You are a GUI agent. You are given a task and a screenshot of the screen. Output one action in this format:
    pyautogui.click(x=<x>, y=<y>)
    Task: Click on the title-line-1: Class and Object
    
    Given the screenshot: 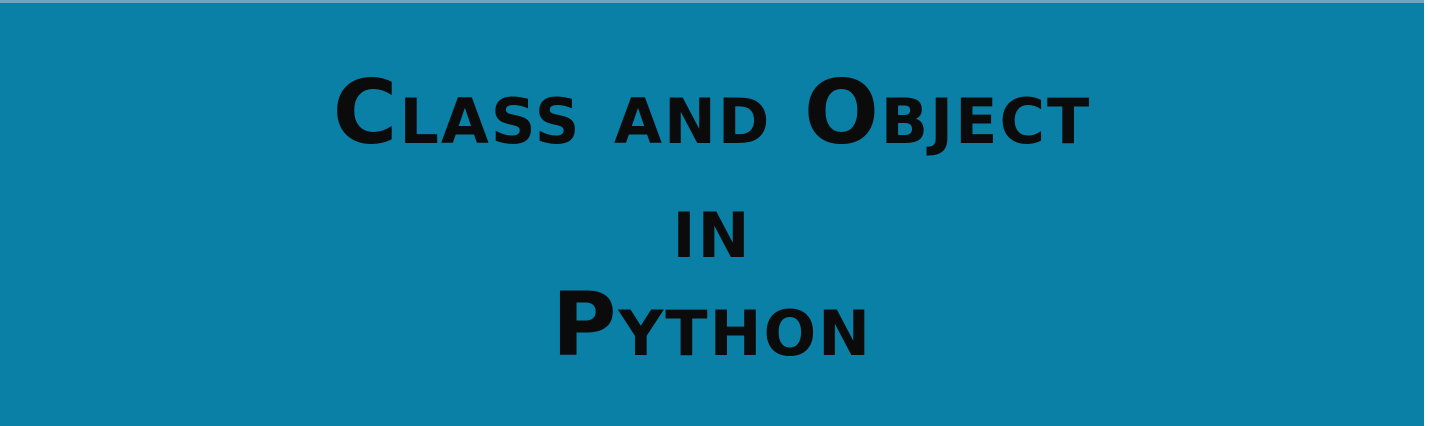 What is the action you would take?
    pyautogui.click(x=712, y=112)
    